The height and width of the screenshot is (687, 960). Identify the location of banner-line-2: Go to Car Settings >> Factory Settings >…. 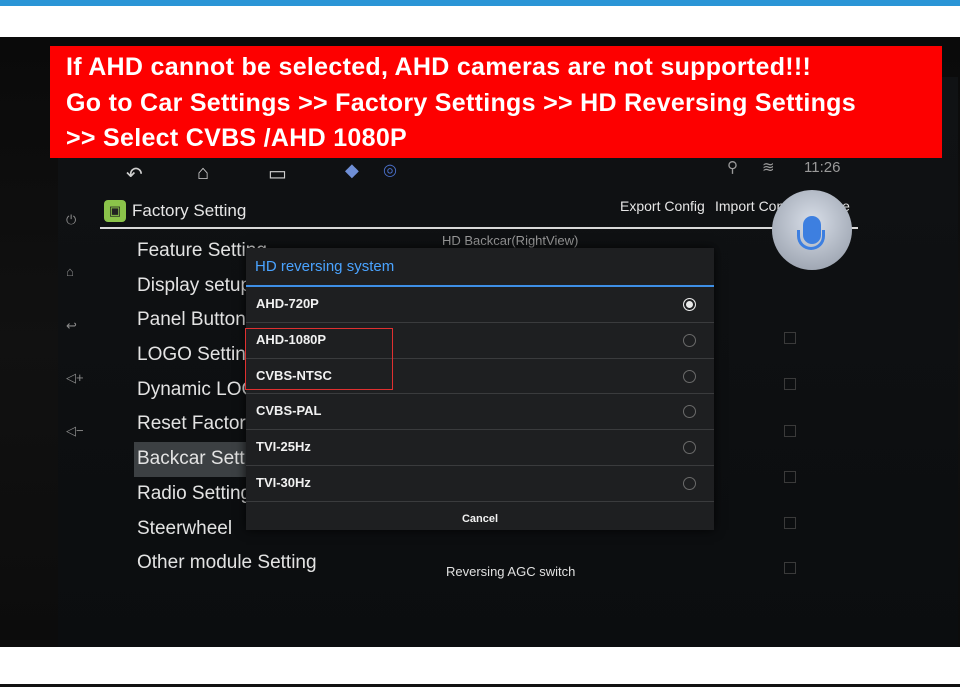
(461, 102).